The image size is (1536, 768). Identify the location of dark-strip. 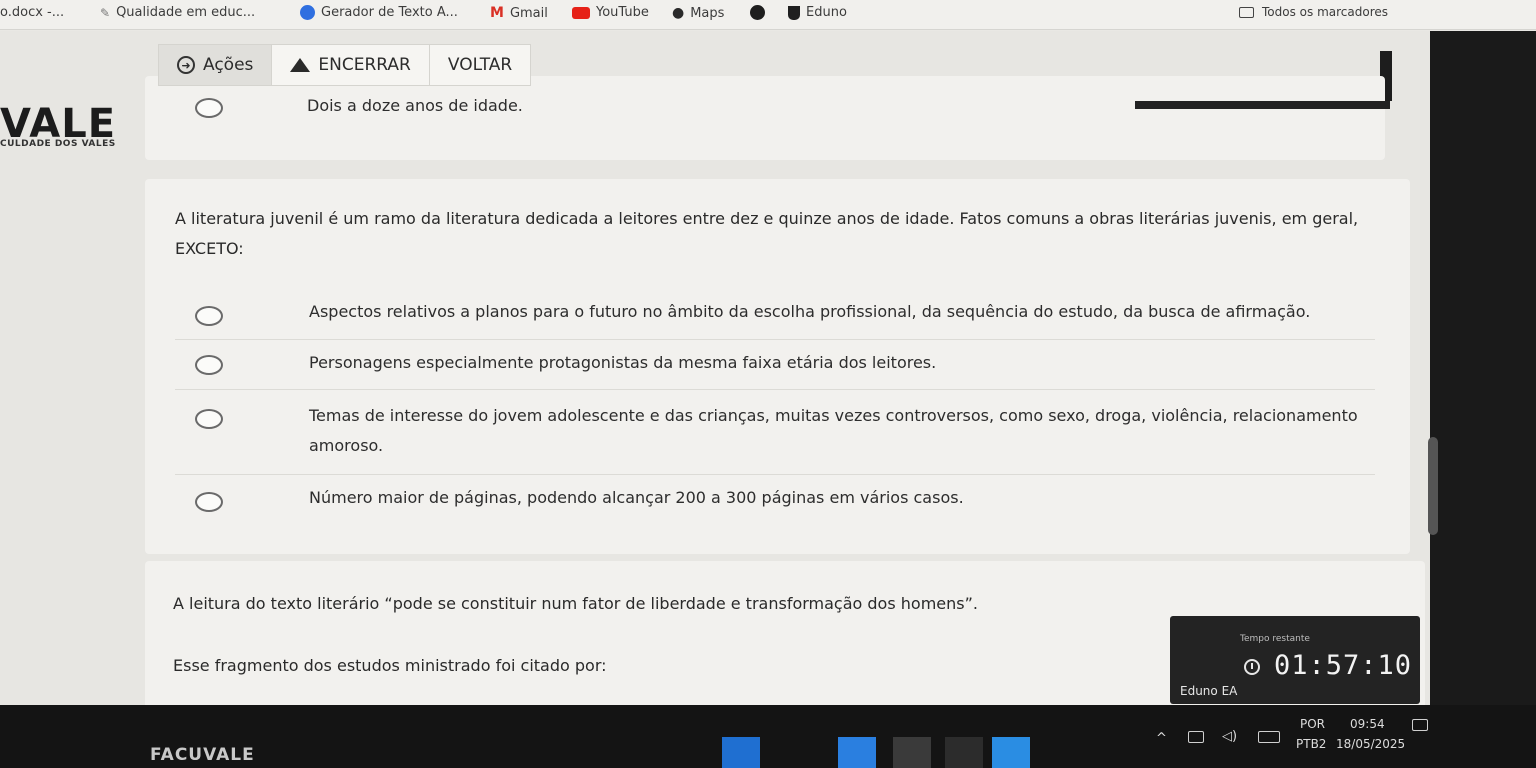
(1262, 105).